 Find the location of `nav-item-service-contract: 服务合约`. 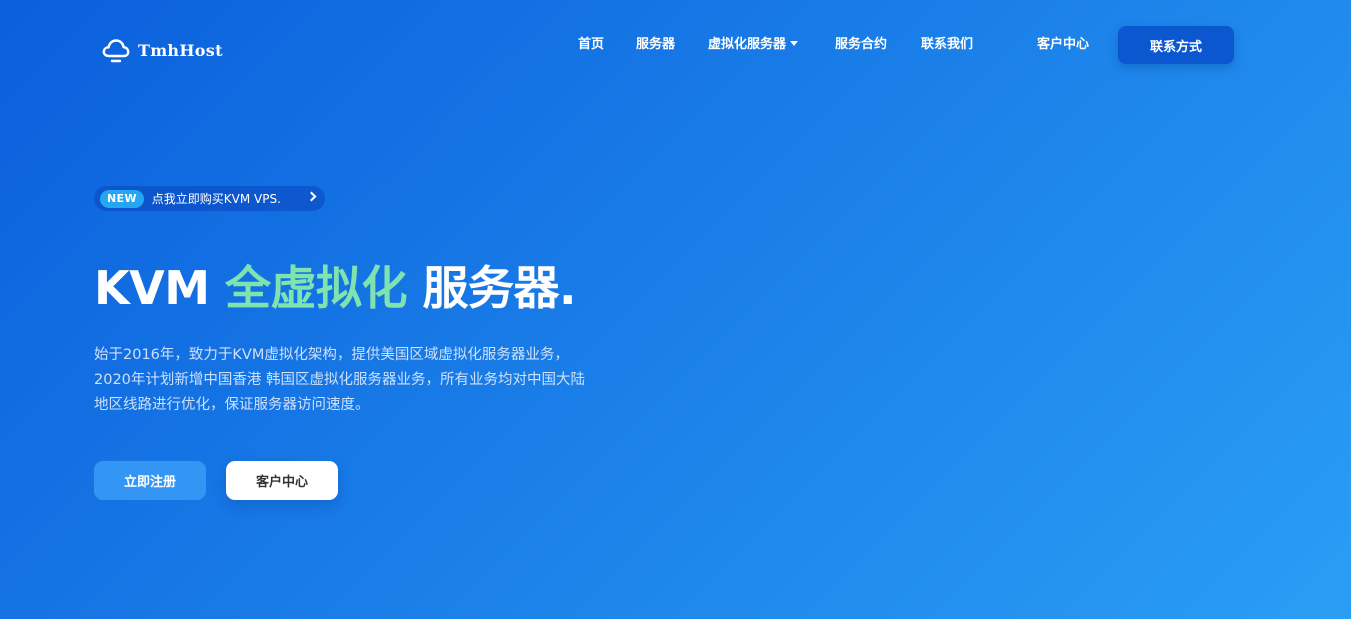

nav-item-service-contract: 服务合约 is located at coordinates (861, 45).